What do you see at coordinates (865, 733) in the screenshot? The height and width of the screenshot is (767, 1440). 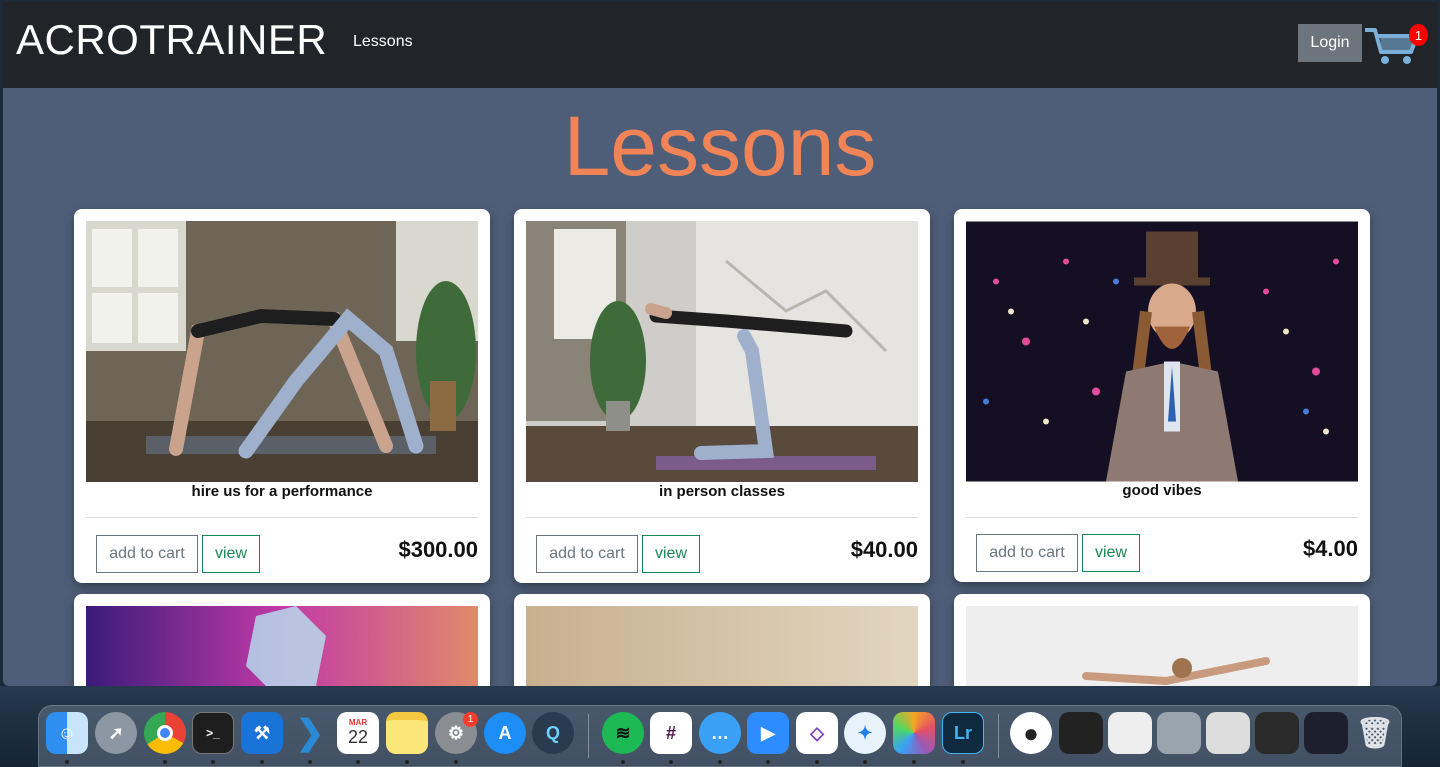 I see `safari-icon: ✦` at bounding box center [865, 733].